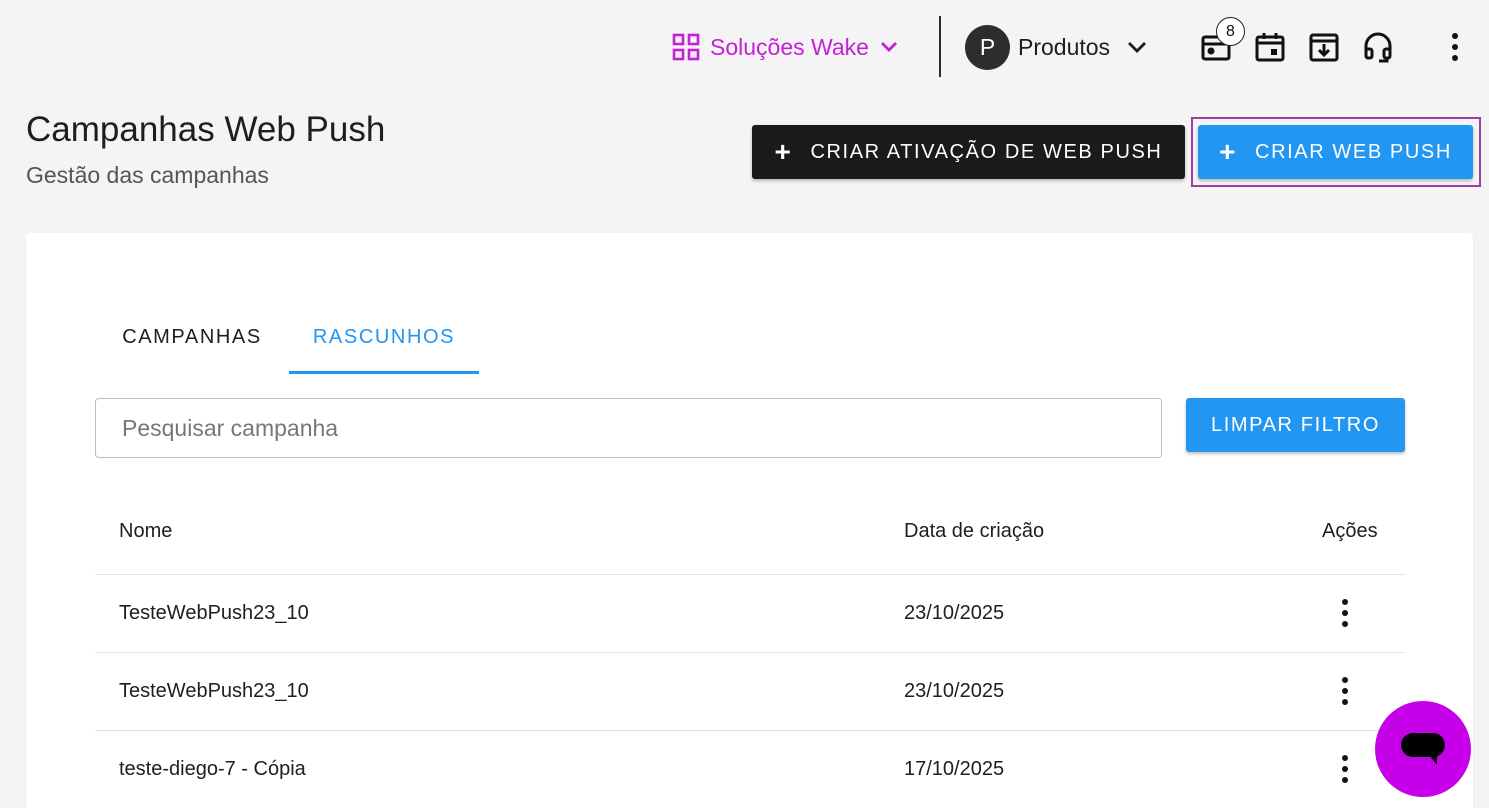  I want to click on solutions-label: Soluções Wake, so click(789, 46).